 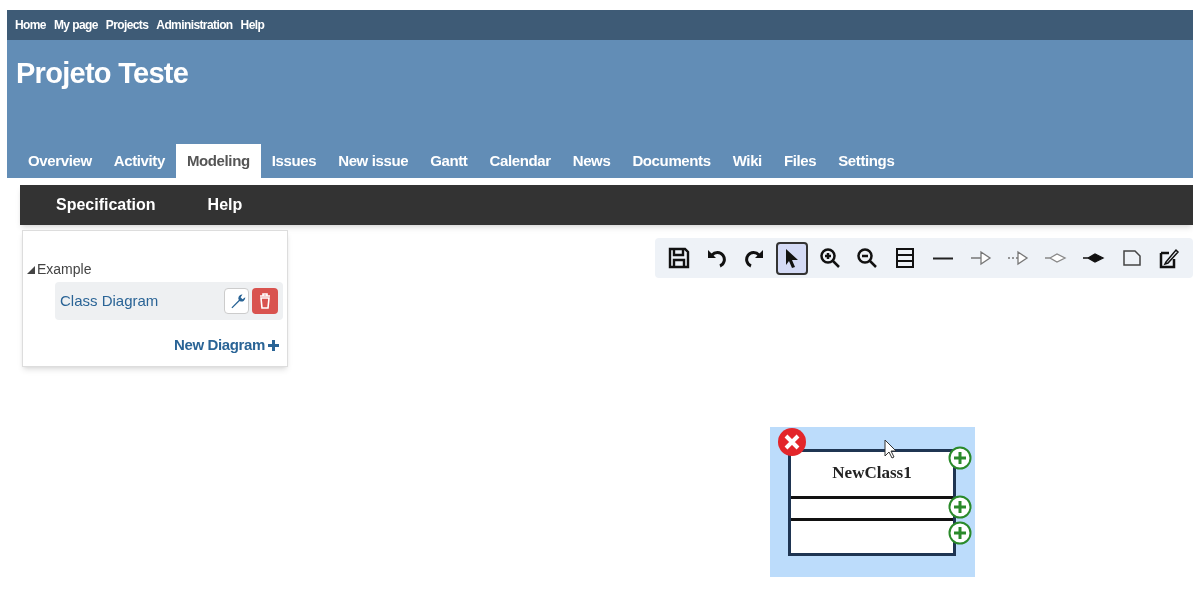 What do you see at coordinates (373, 161) in the screenshot?
I see `project-tab: New issue` at bounding box center [373, 161].